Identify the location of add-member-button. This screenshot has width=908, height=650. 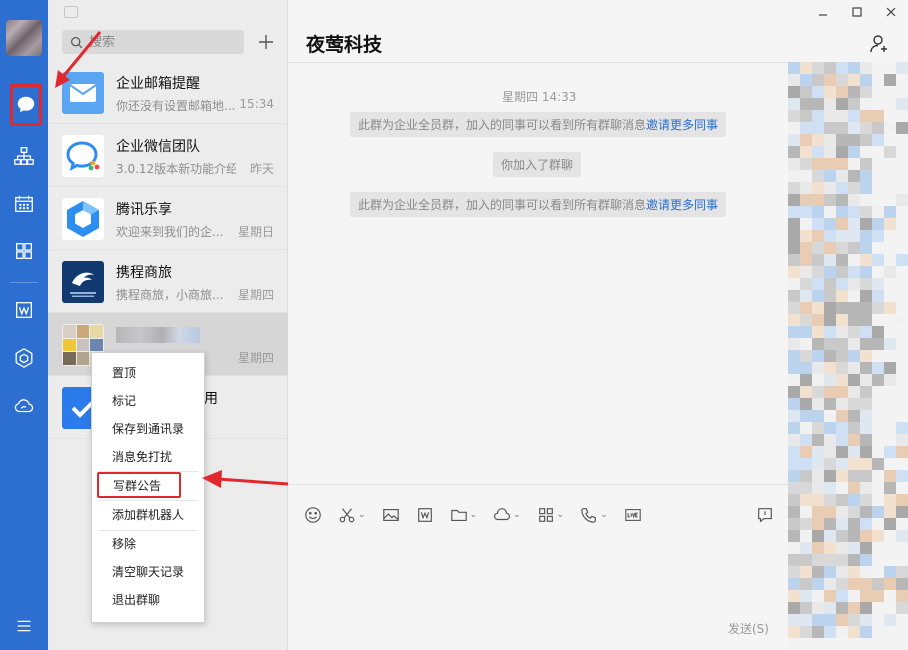
(880, 44).